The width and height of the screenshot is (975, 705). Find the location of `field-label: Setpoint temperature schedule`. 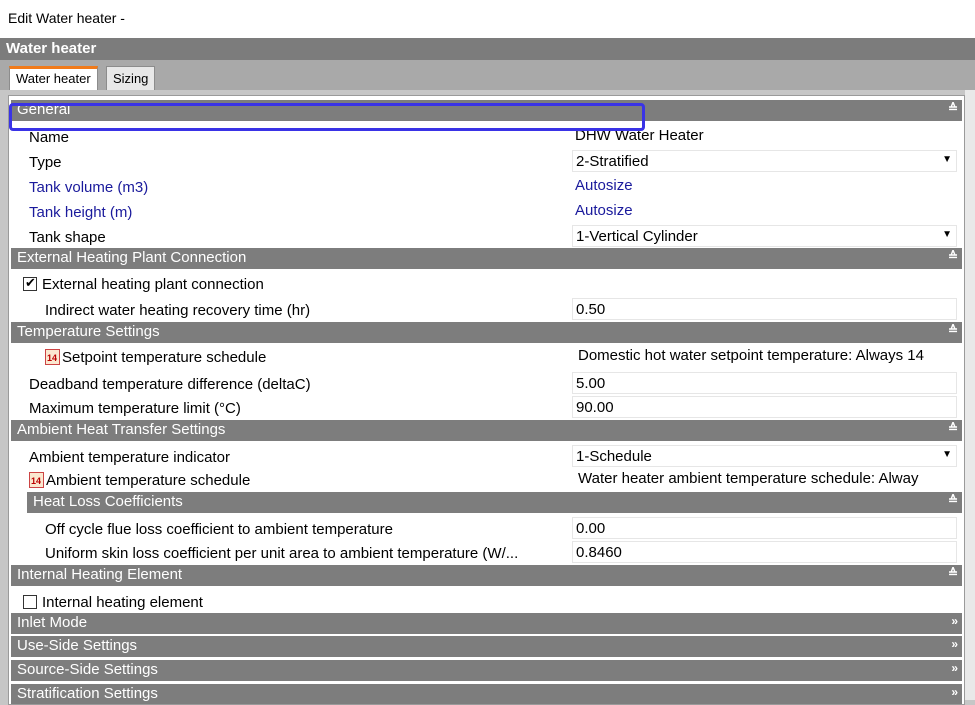

field-label: Setpoint temperature schedule is located at coordinates (155, 357).